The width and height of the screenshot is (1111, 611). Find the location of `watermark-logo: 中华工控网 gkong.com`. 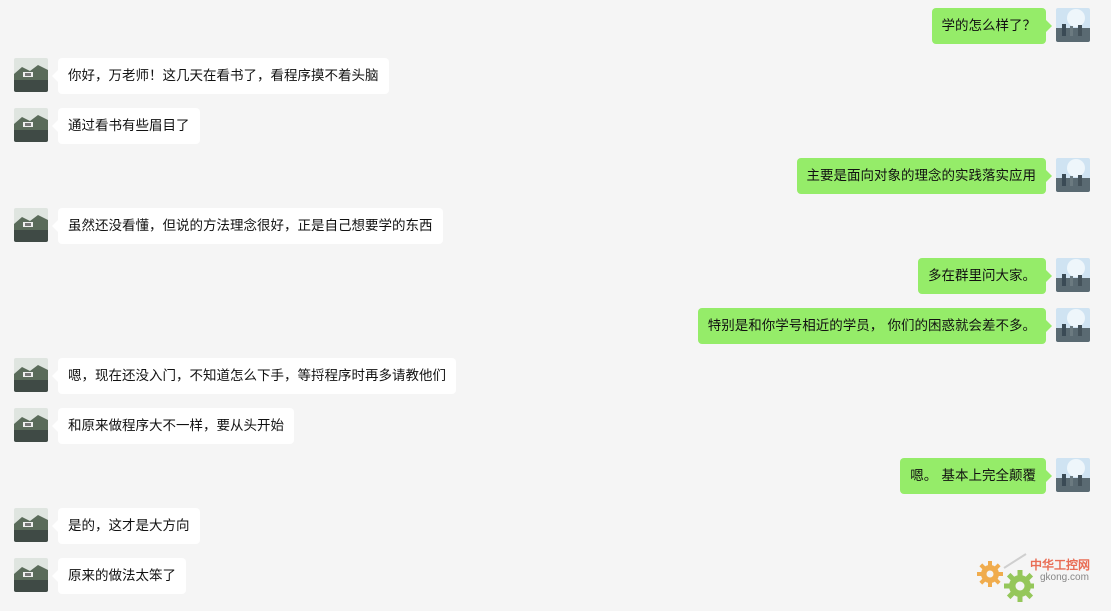

watermark-logo: 中华工控网 gkong.com is located at coordinates (1039, 576).